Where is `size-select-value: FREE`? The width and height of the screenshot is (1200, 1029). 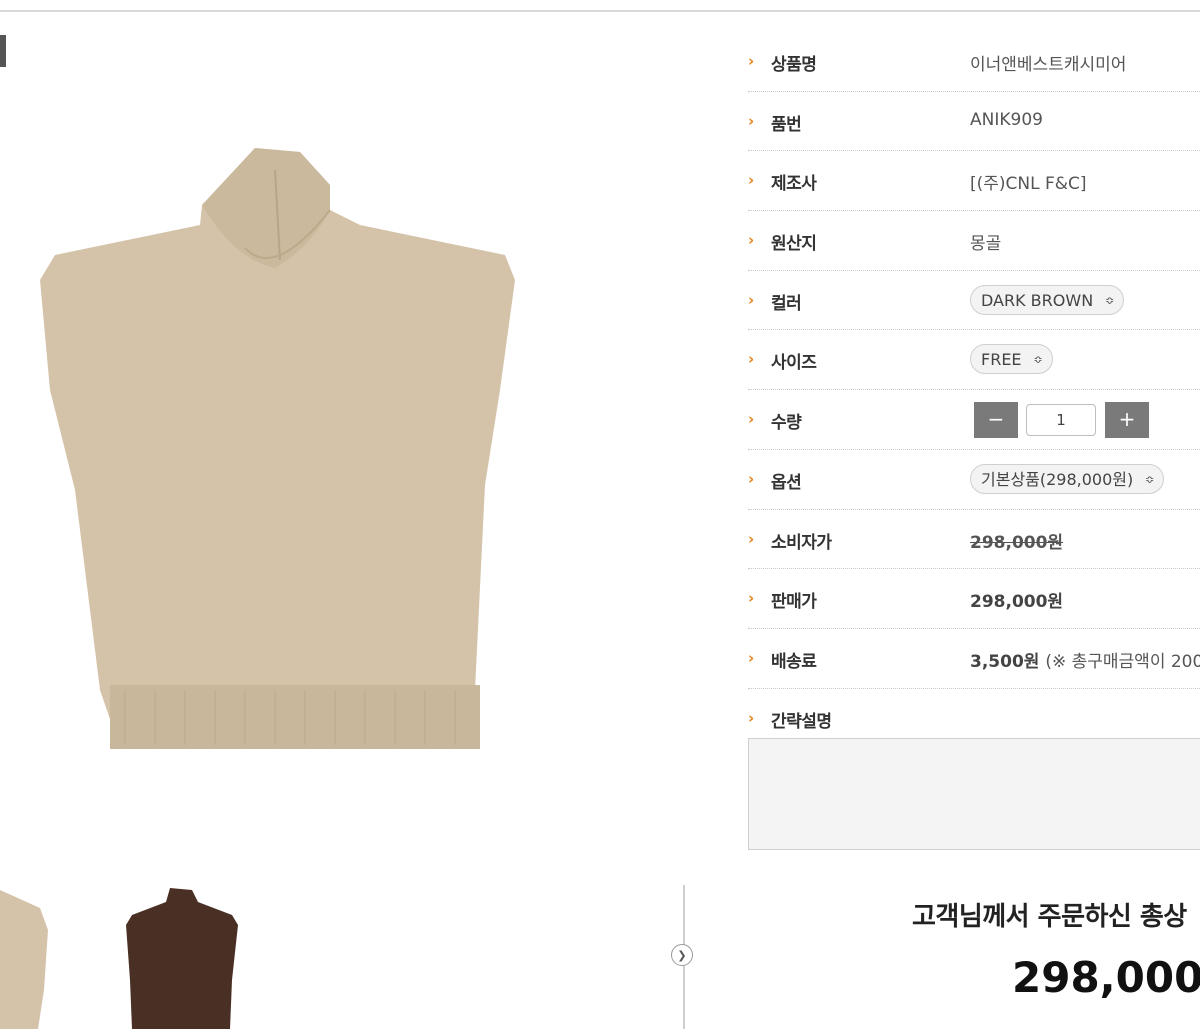
size-select-value: FREE is located at coordinates (1001, 360).